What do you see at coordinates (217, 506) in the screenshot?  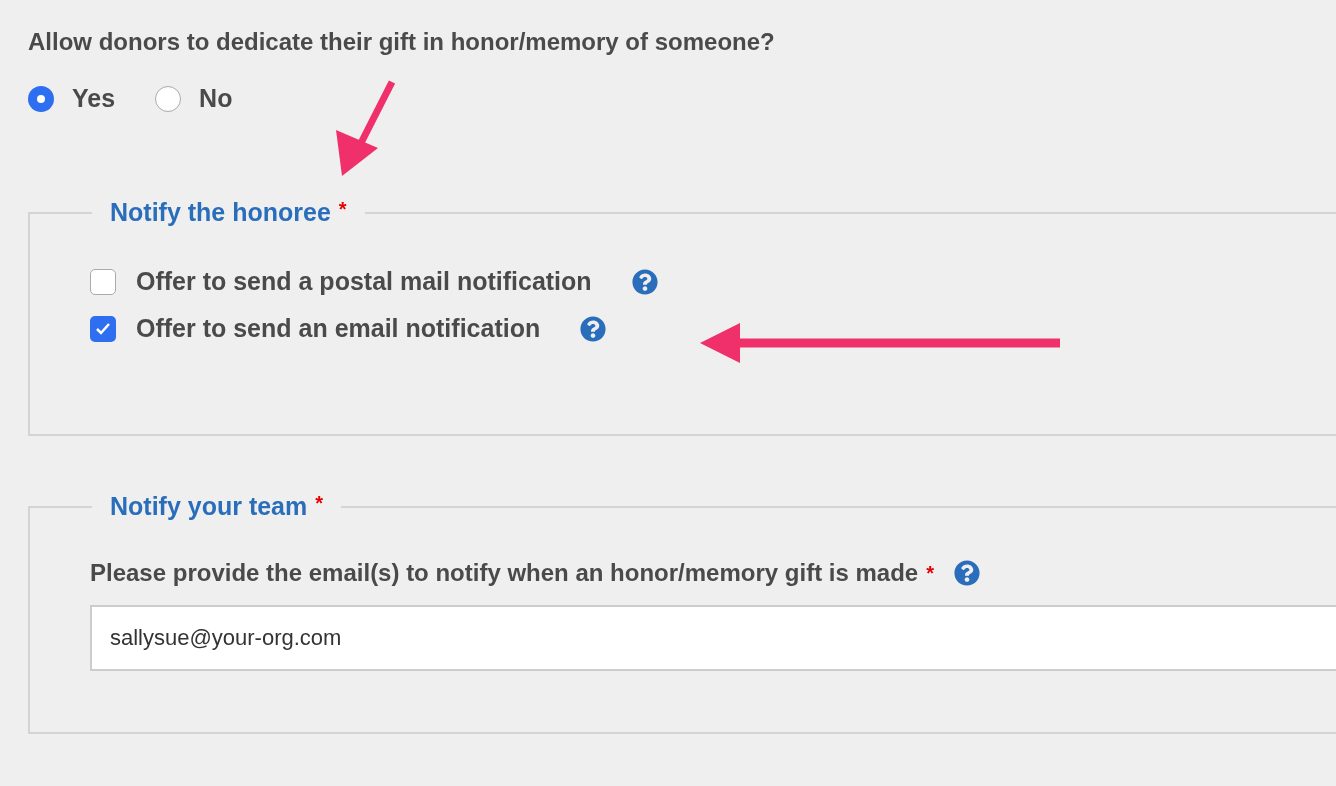 I see `section-legend: Notify your team *` at bounding box center [217, 506].